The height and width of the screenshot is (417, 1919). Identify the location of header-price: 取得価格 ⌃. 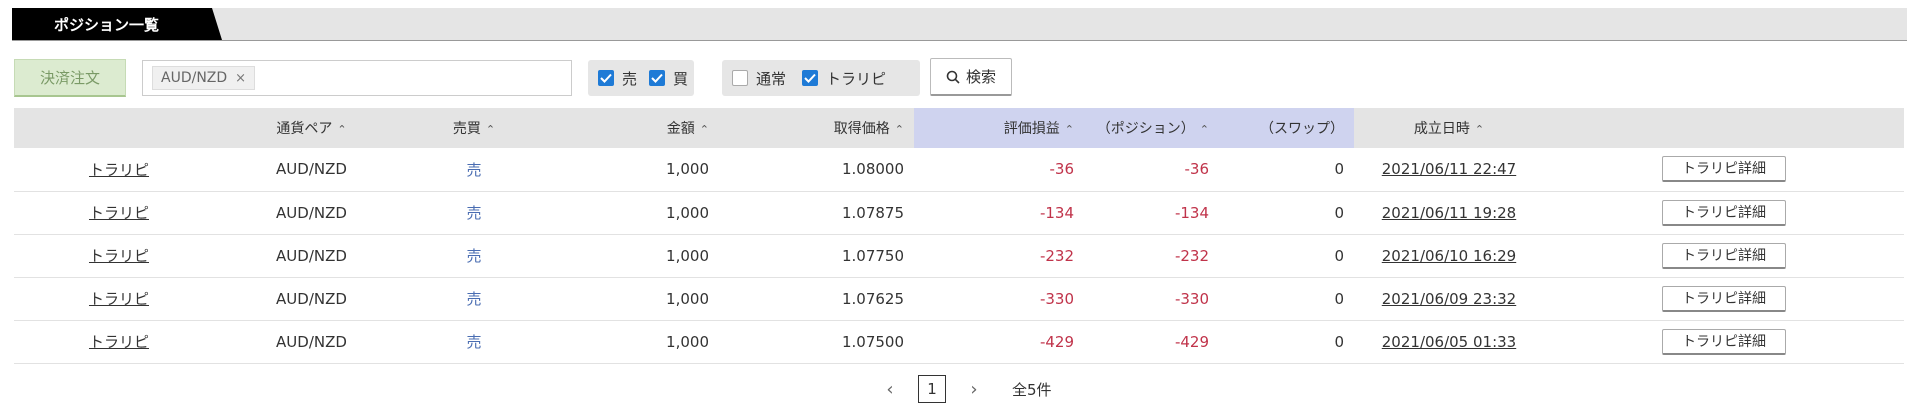
(816, 128).